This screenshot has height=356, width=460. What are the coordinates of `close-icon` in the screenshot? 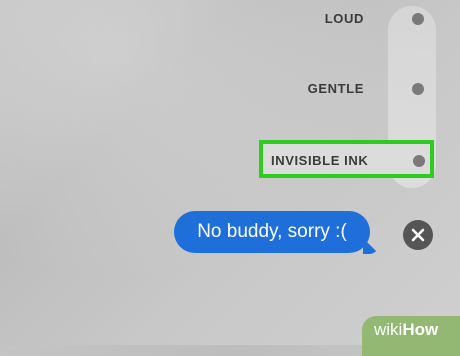 It's located at (418, 235).